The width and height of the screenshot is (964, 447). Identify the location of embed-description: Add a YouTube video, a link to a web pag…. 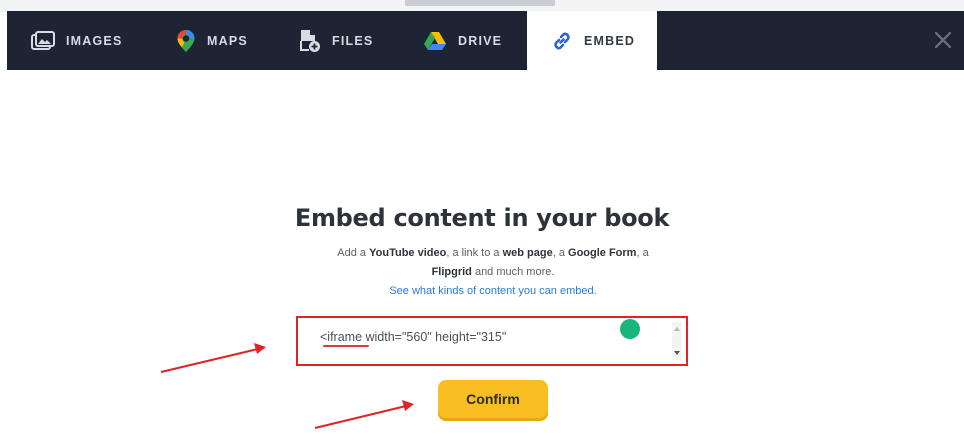
(493, 272).